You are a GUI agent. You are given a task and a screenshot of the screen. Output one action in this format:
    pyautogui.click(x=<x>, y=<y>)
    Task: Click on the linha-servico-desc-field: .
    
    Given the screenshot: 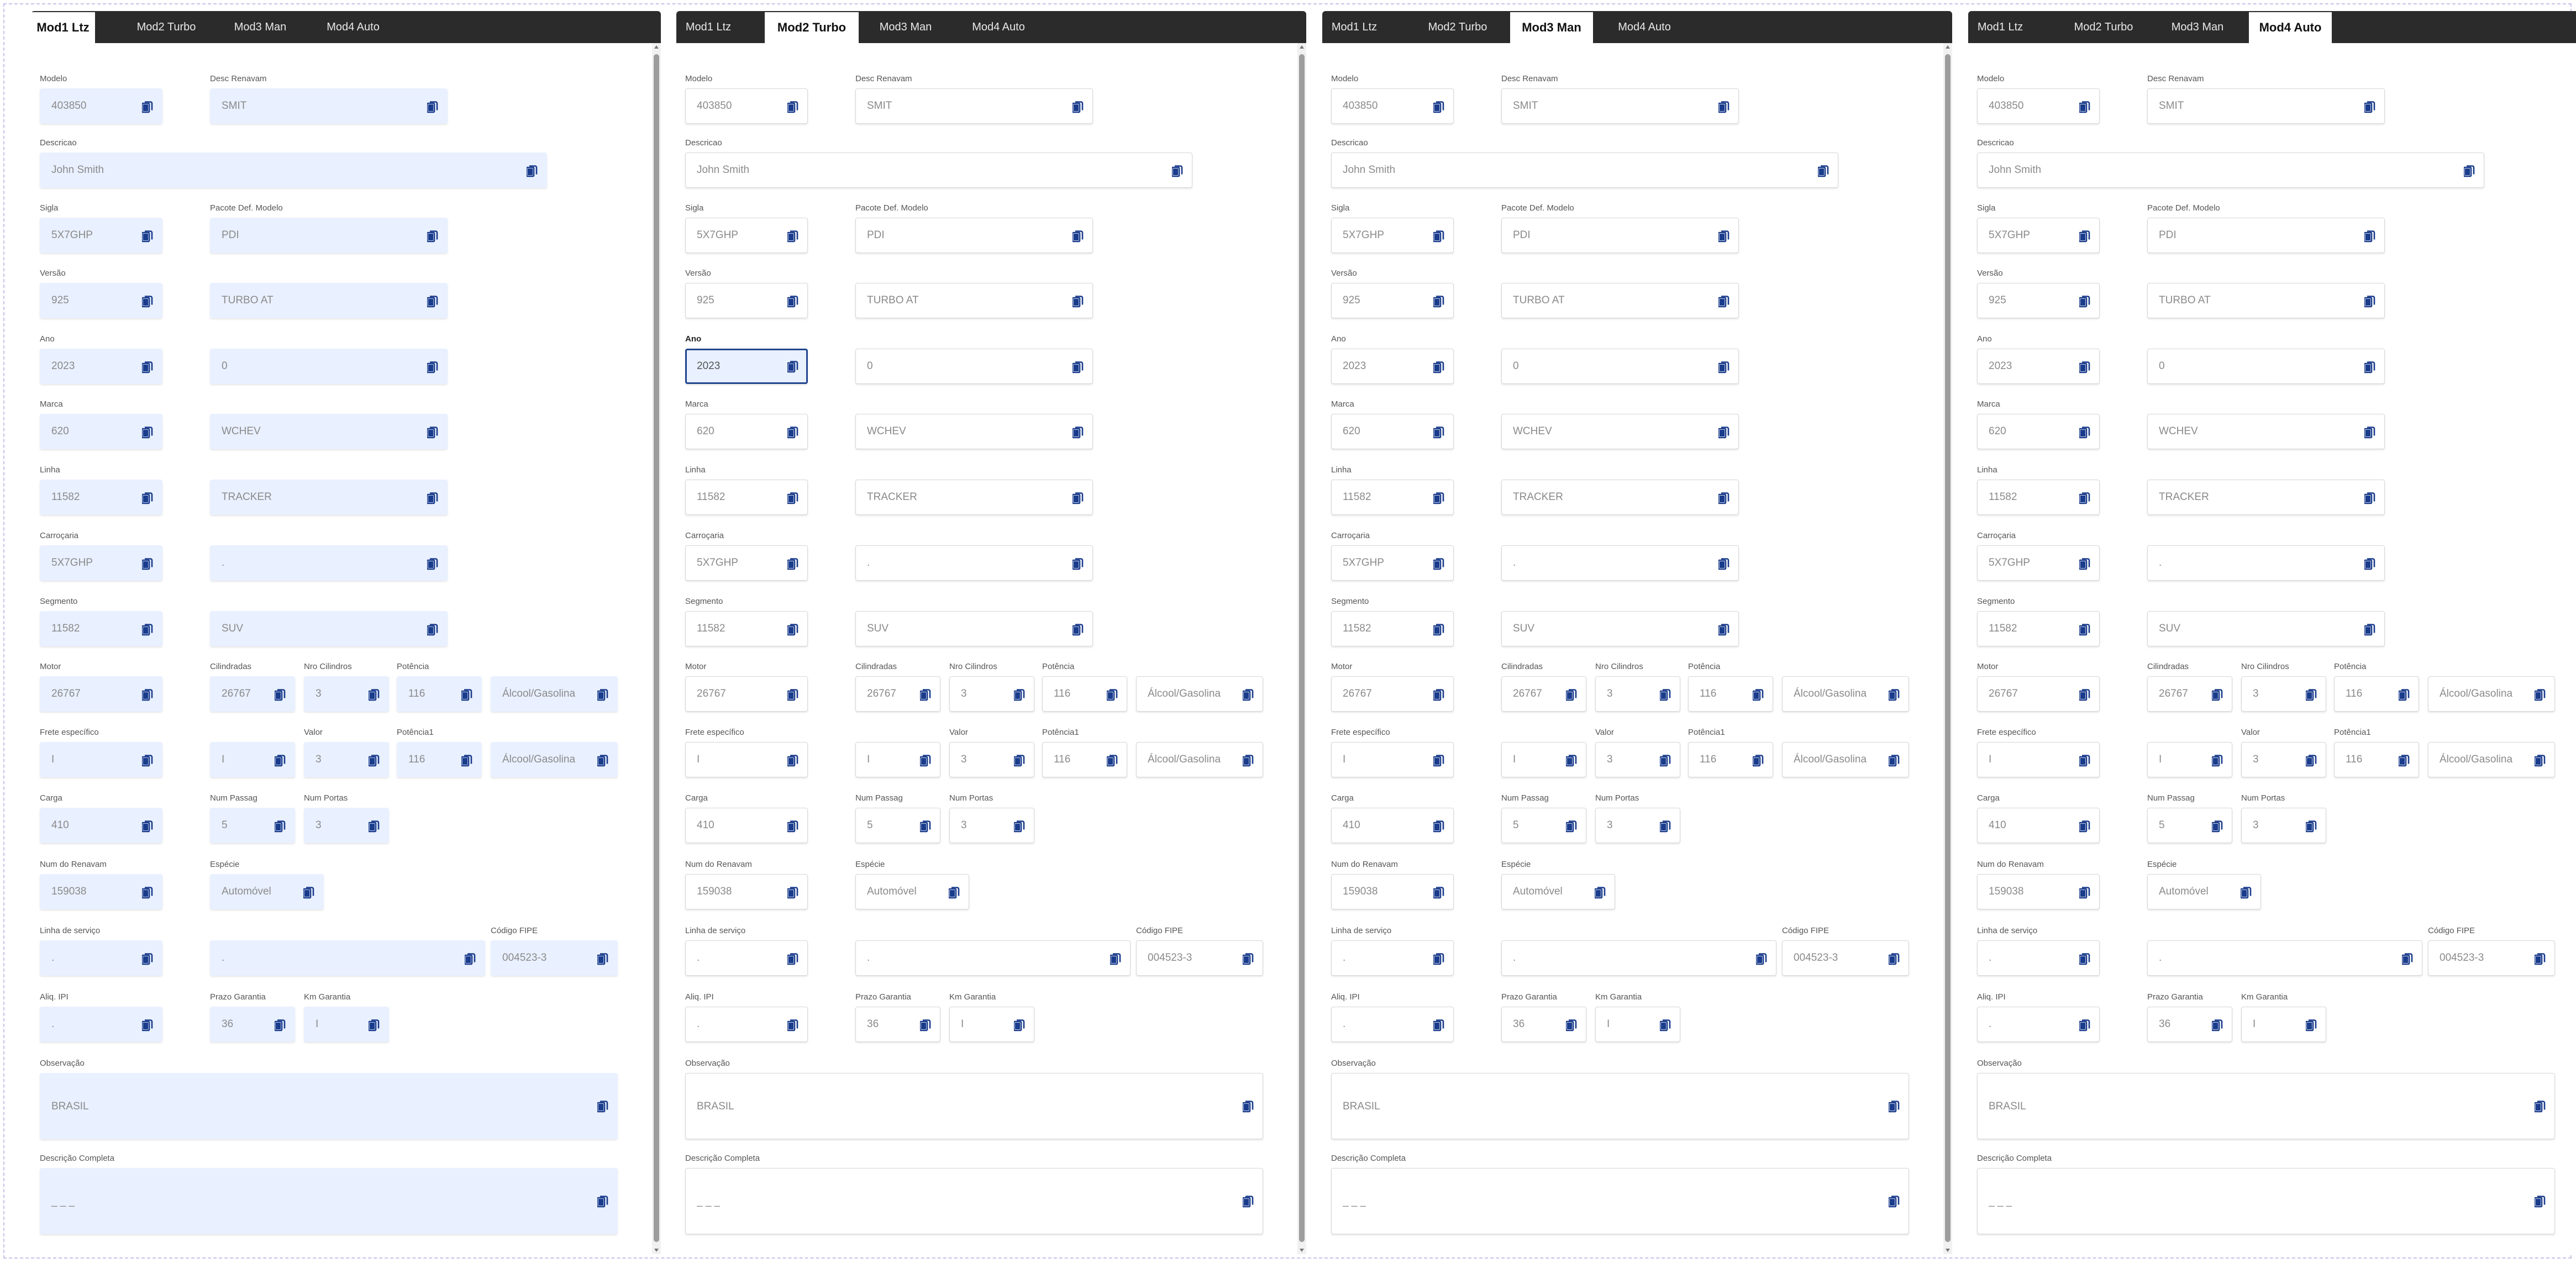 What is the action you would take?
    pyautogui.click(x=993, y=958)
    